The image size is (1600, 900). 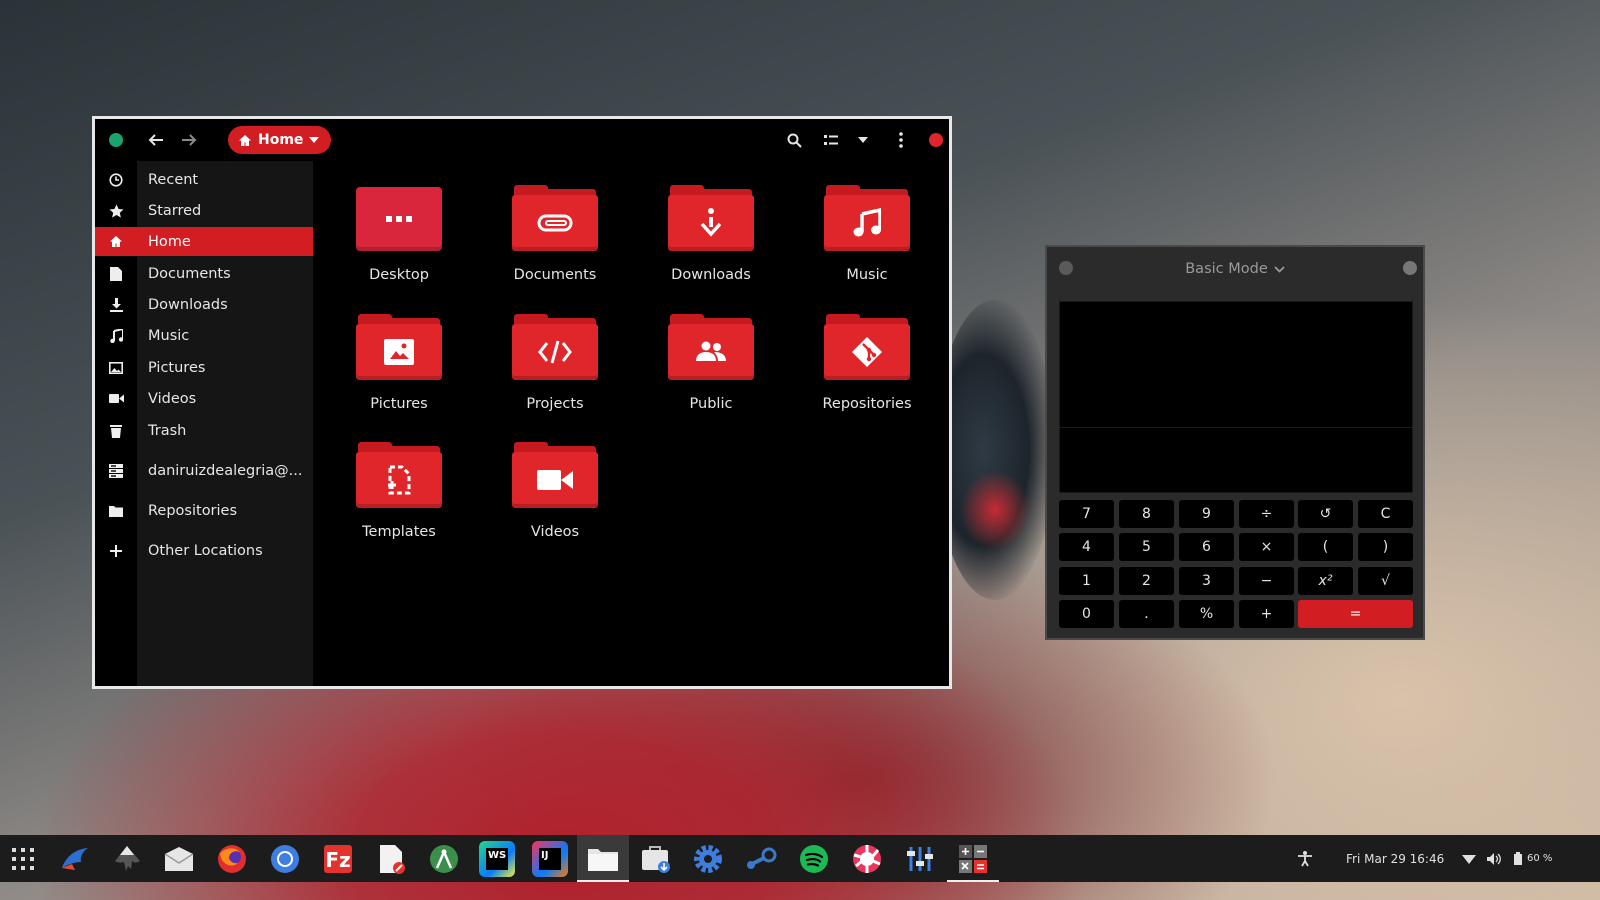 What do you see at coordinates (285, 859) in the screenshot?
I see `chromium-icon` at bounding box center [285, 859].